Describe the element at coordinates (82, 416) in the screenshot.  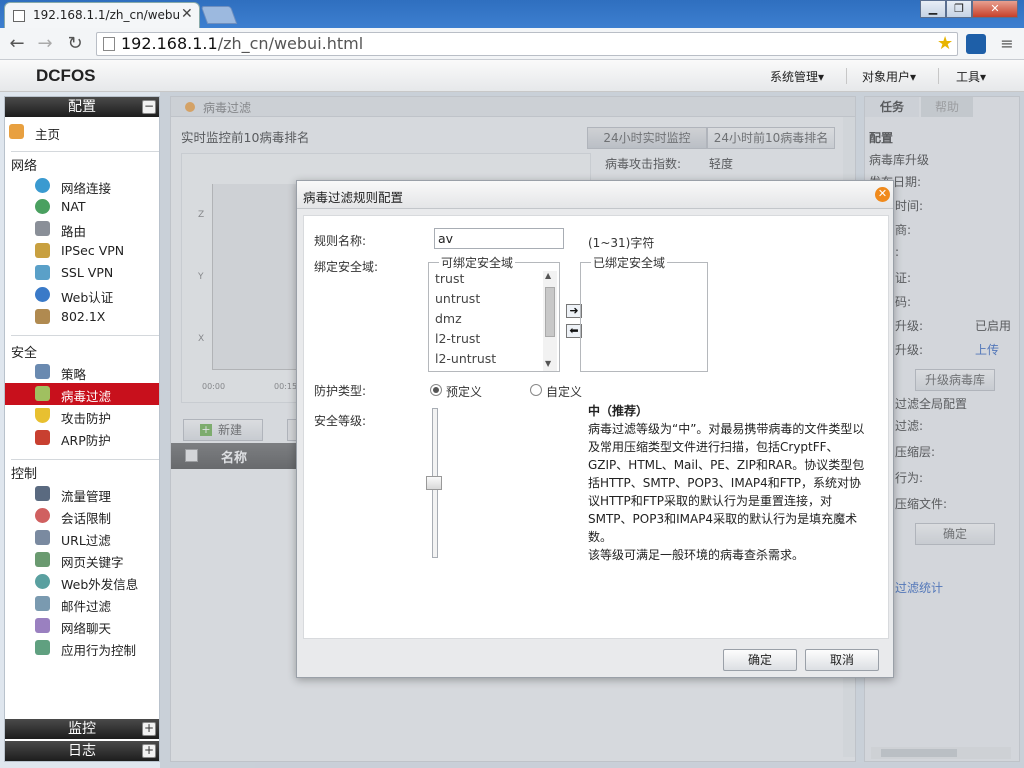
I see `sidebar-item-attack-defense: 攻击防护` at that location.